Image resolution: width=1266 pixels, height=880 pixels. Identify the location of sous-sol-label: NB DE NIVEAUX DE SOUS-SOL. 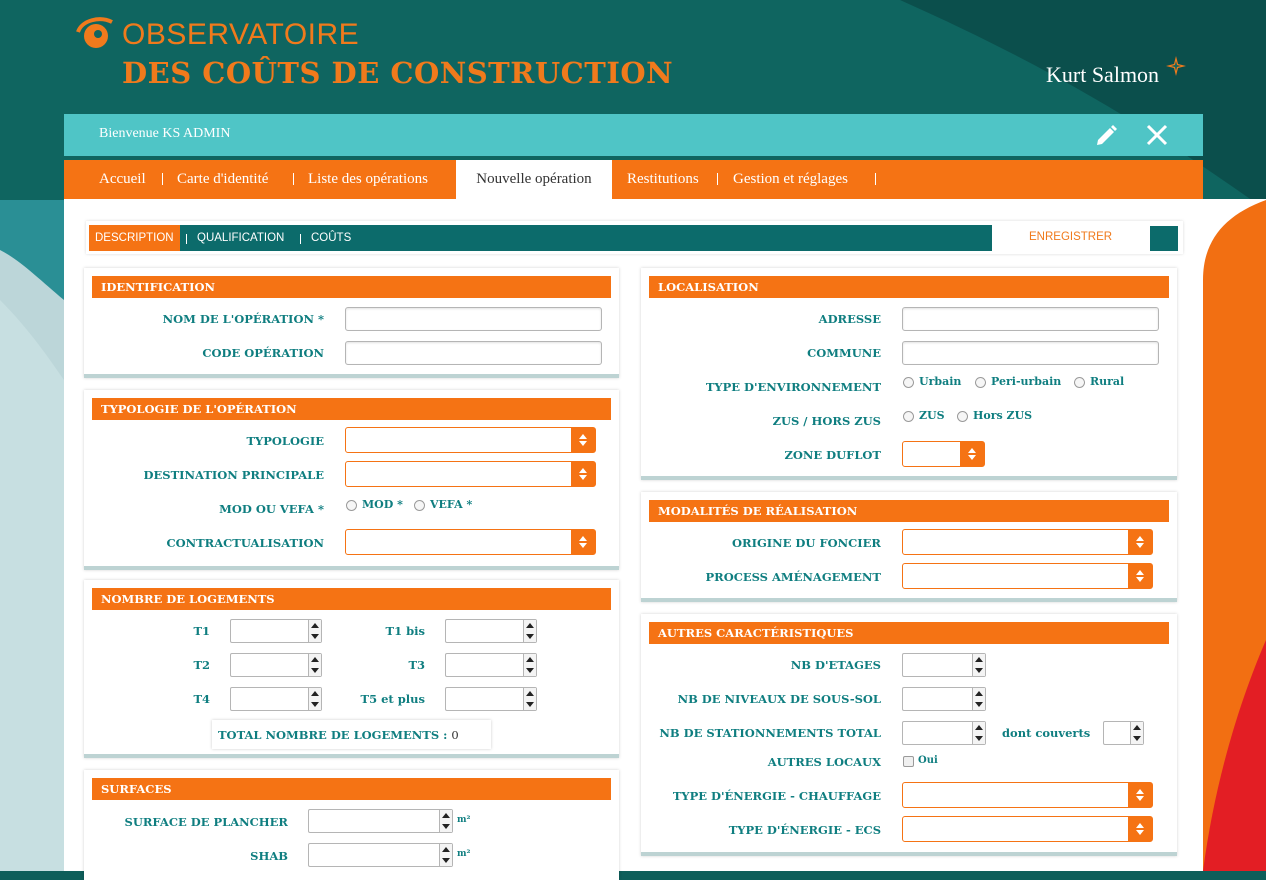
(779, 699).